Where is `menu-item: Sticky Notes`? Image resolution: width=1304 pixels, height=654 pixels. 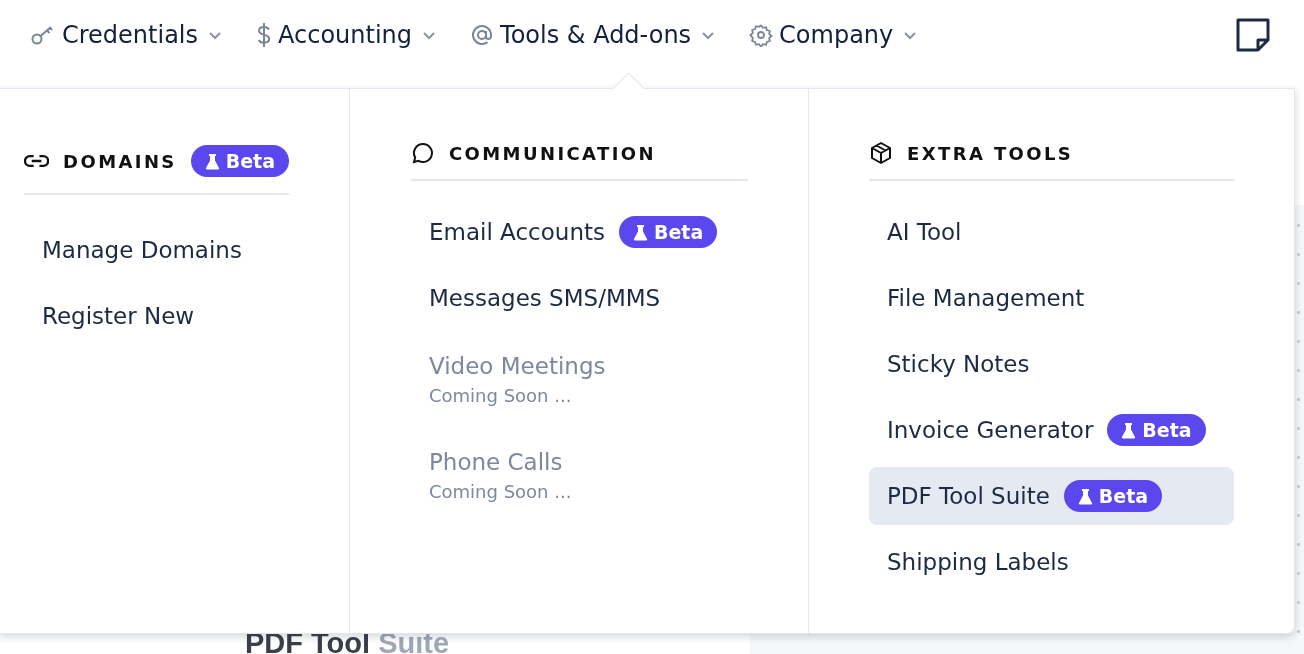 menu-item: Sticky Notes is located at coordinates (1051, 364).